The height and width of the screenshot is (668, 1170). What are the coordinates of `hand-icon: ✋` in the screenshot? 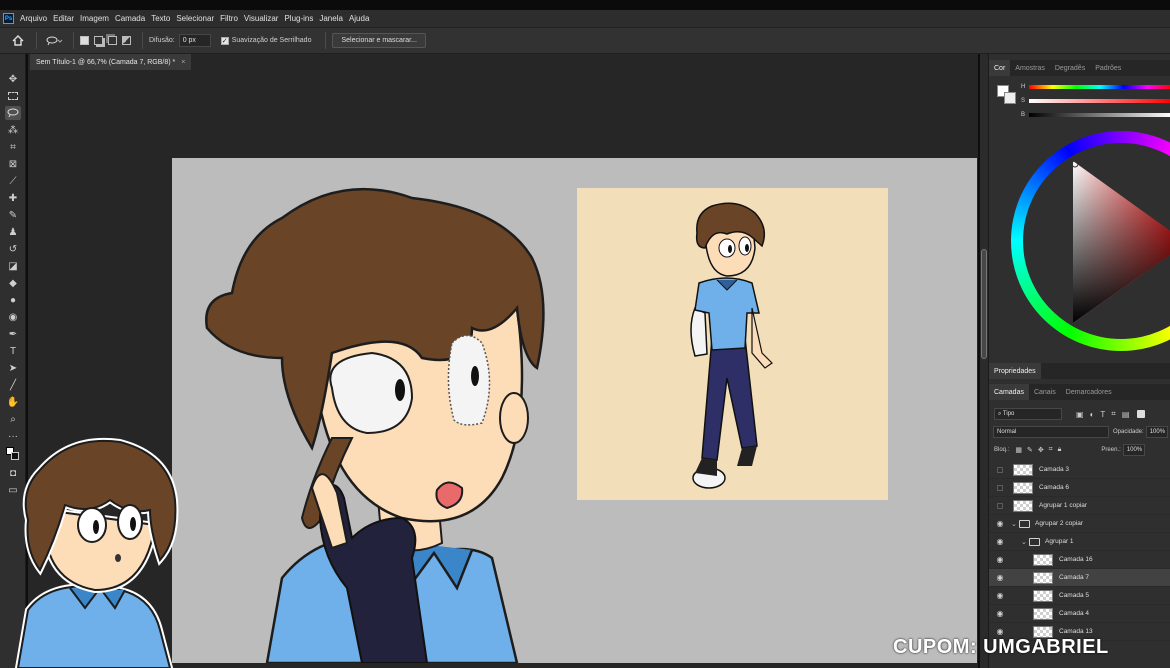 It's located at (13, 402).